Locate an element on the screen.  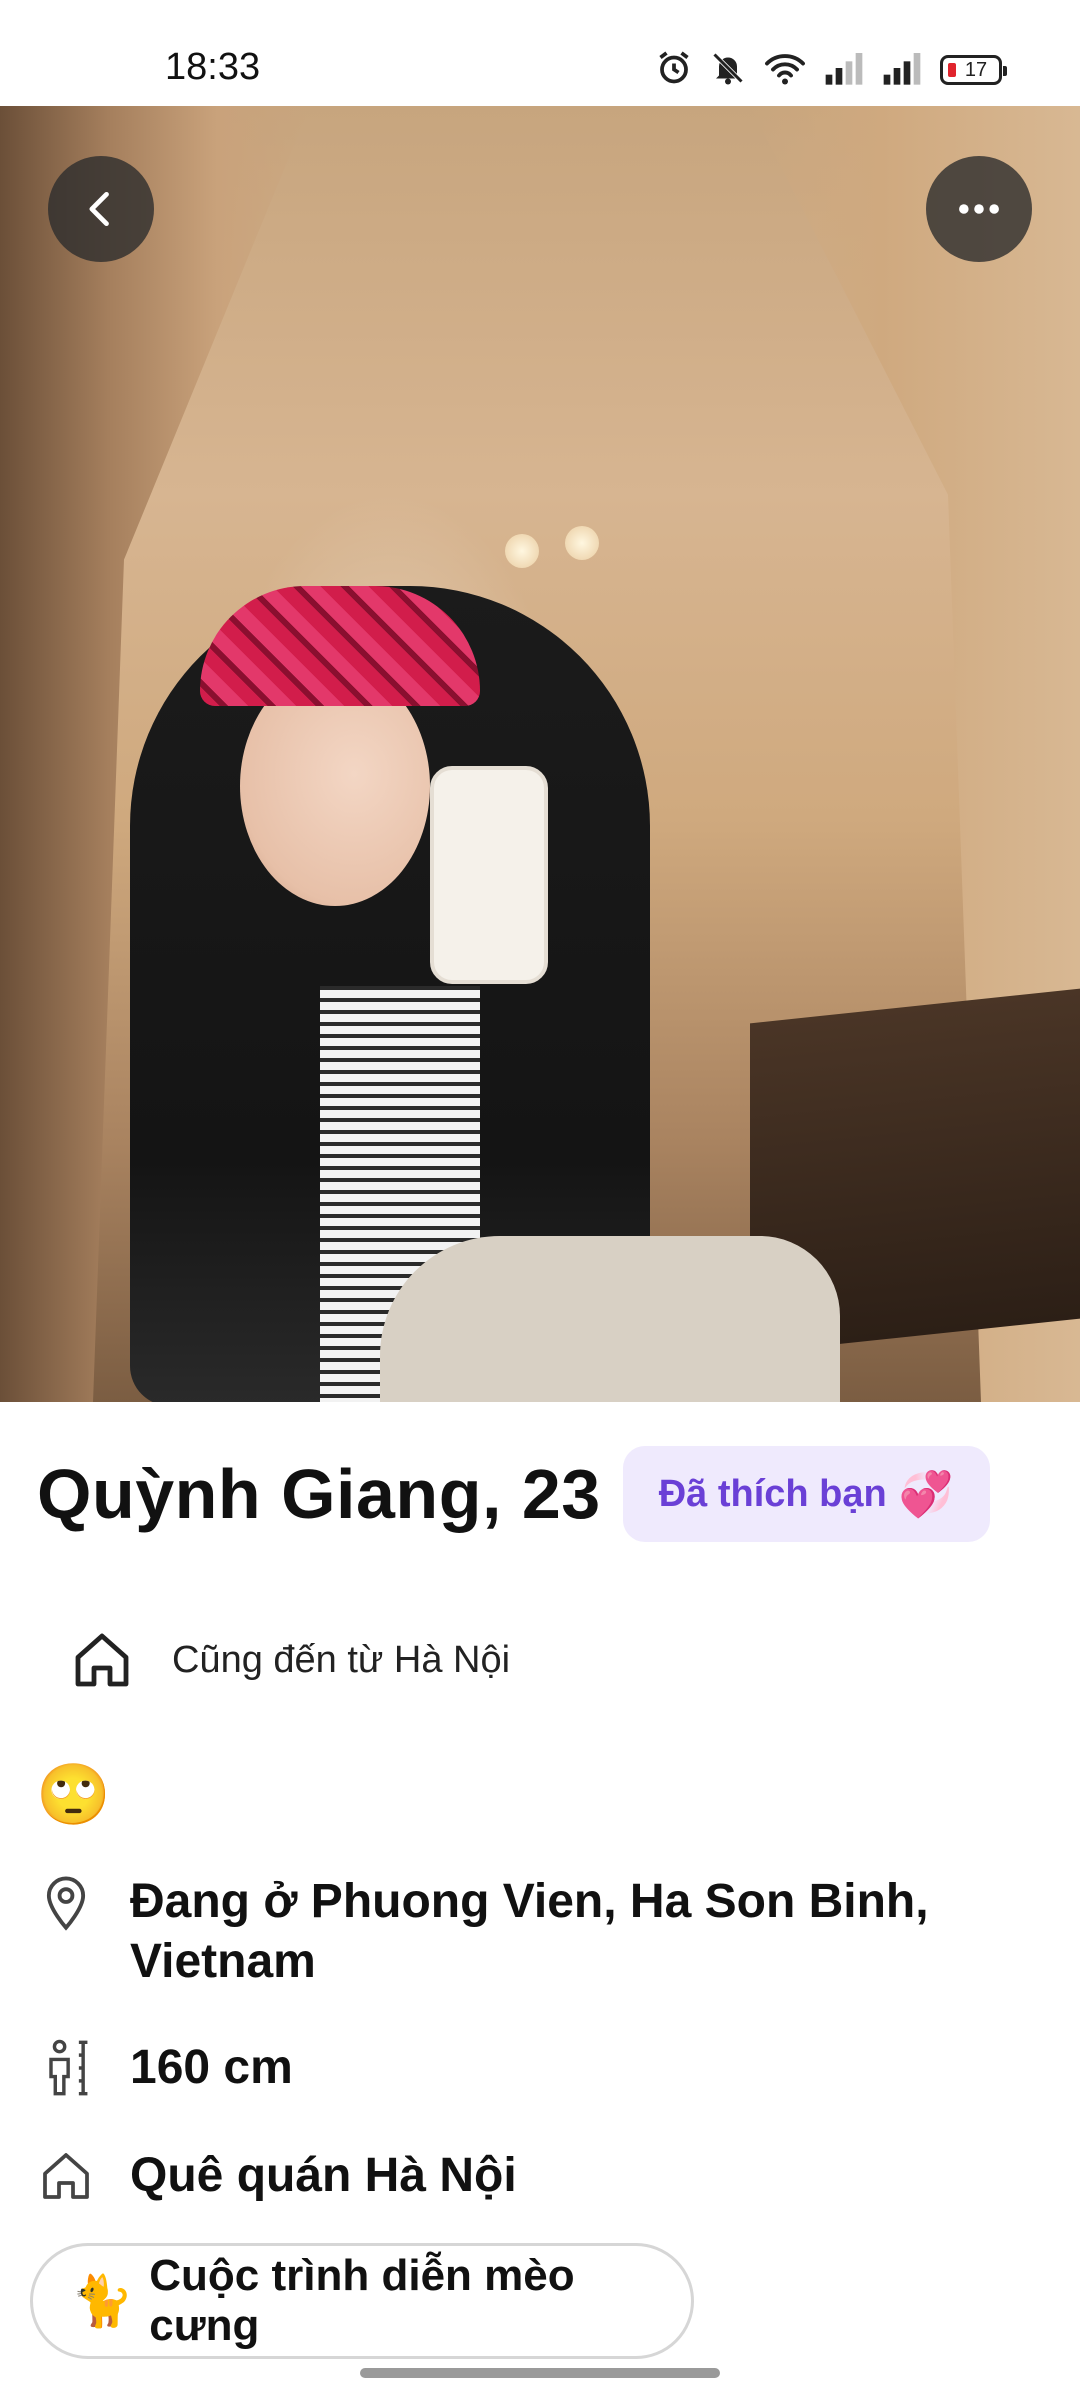
battery-level: 17 is located at coordinates (976, 69).